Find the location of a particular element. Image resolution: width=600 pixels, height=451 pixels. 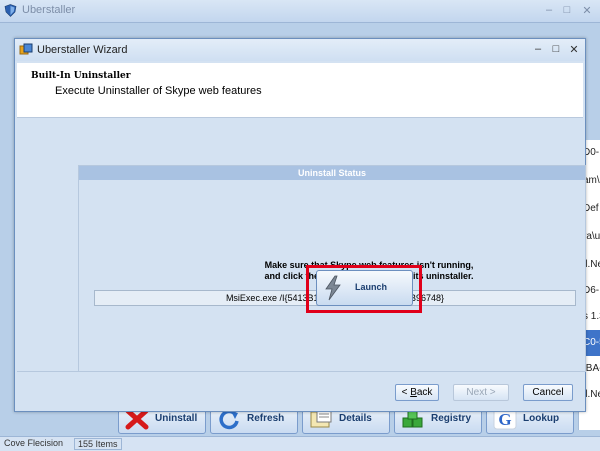

lightning-icon is located at coordinates (333, 288).